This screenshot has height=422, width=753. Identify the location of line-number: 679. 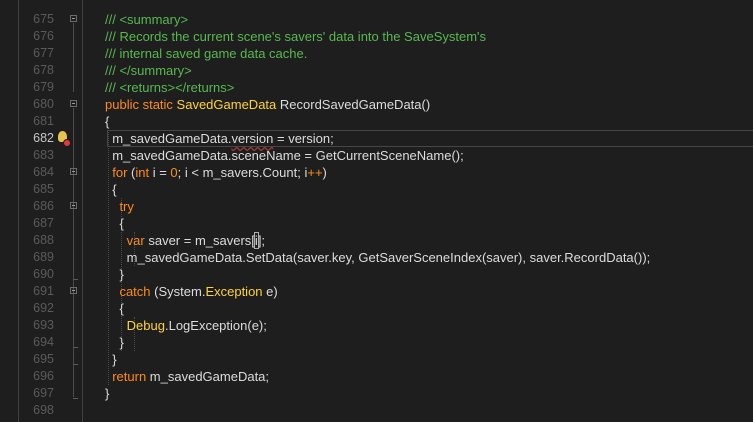
(43, 87).